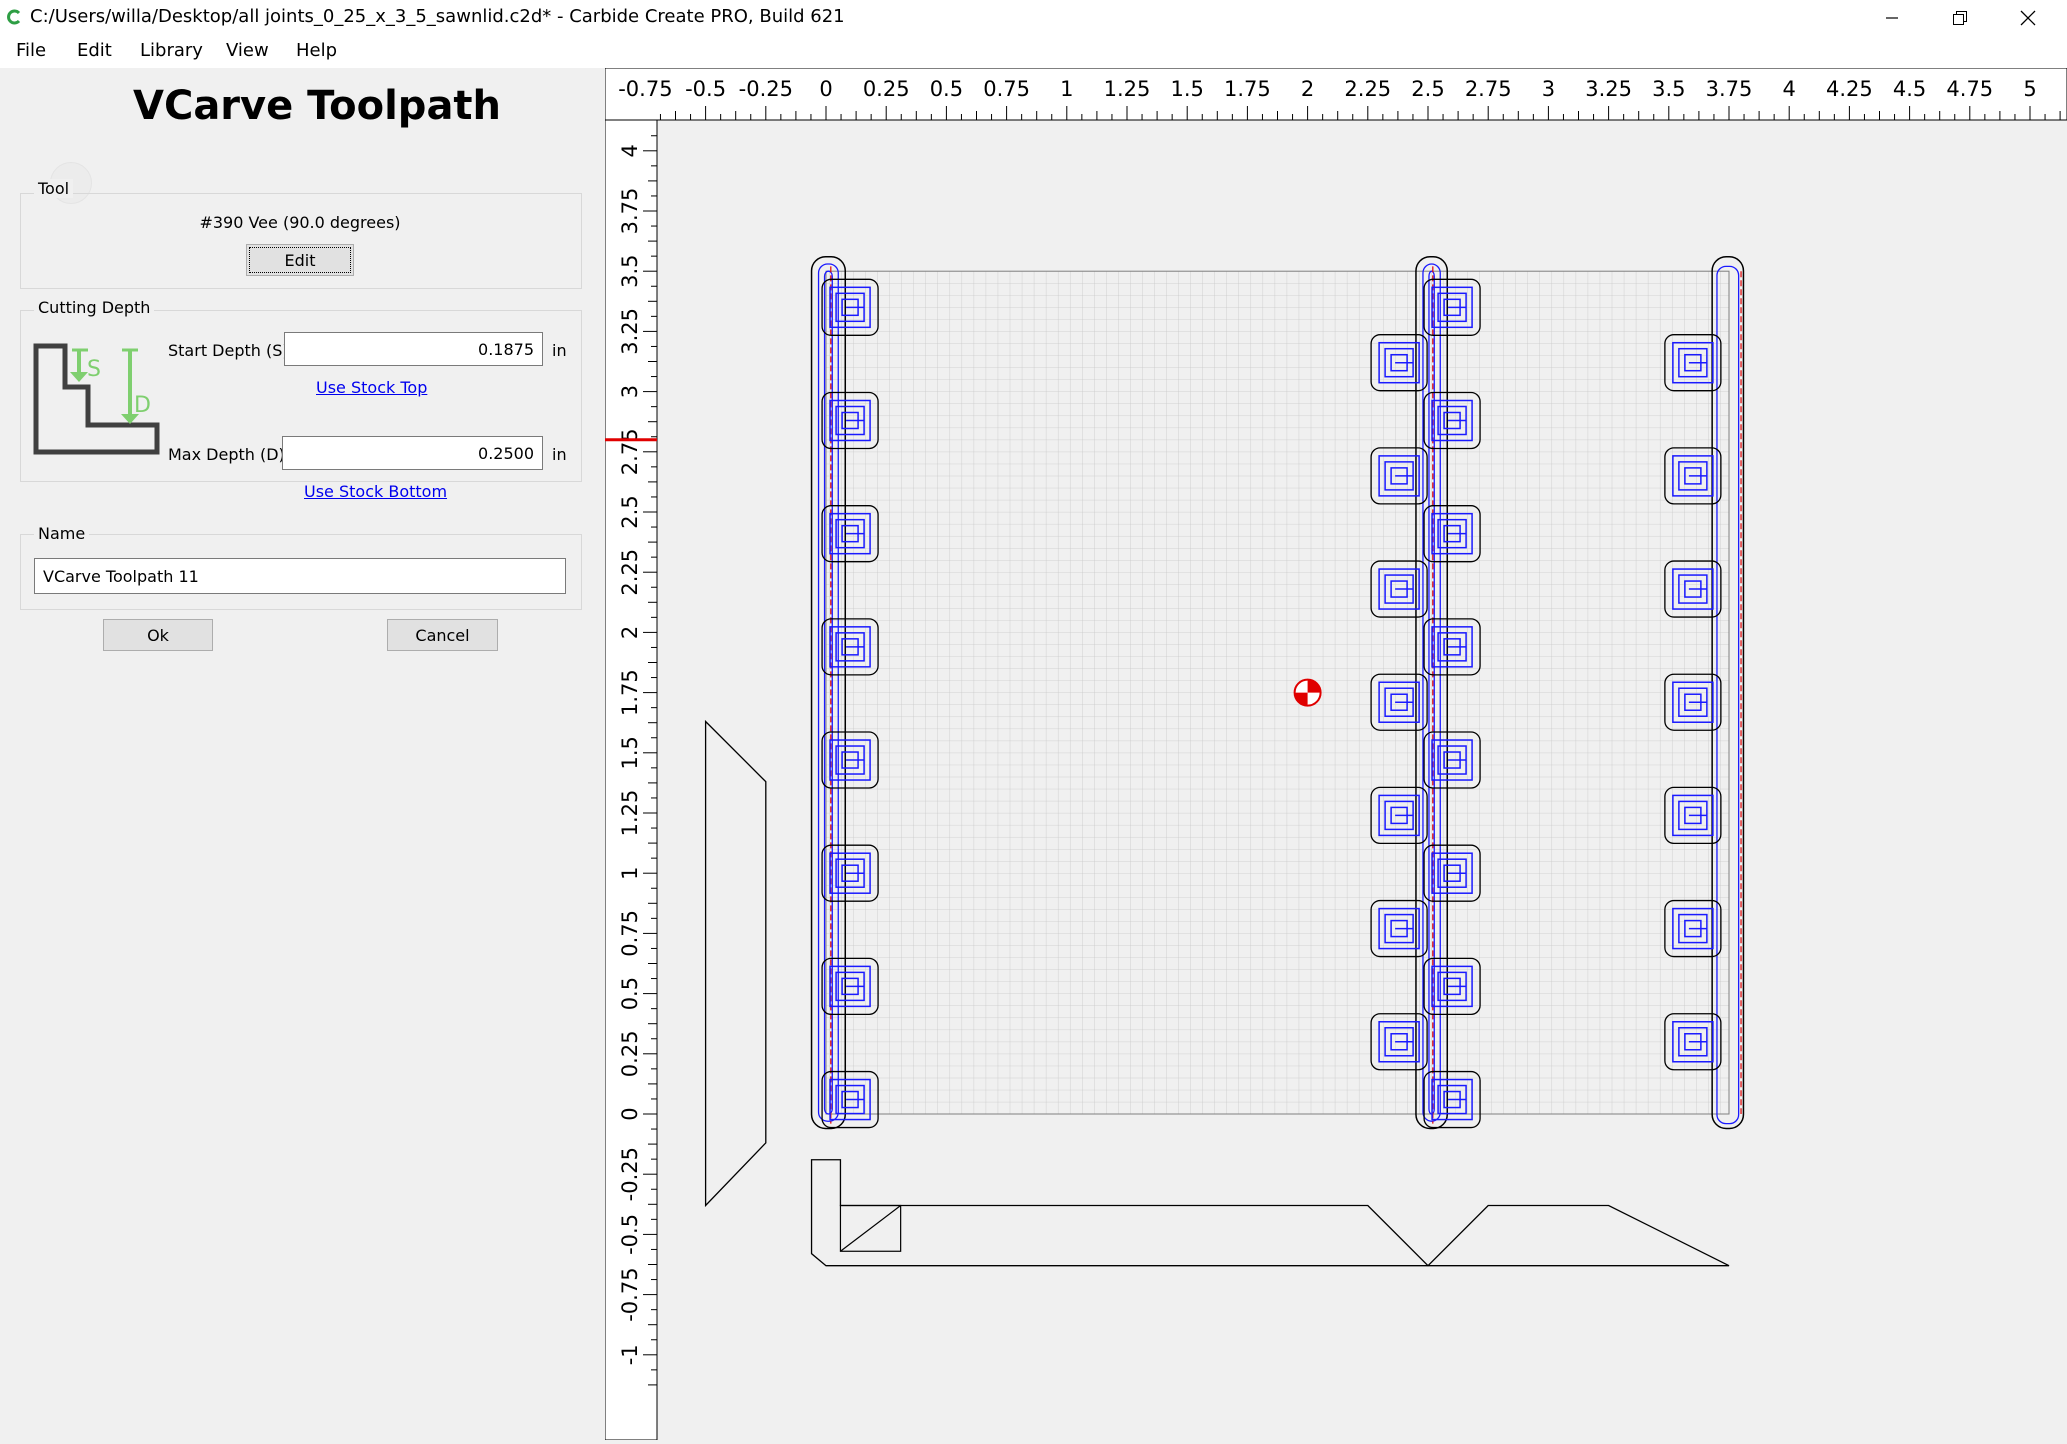  What do you see at coordinates (1127, 89) in the screenshot?
I see `ruler-top-label: 1.25` at bounding box center [1127, 89].